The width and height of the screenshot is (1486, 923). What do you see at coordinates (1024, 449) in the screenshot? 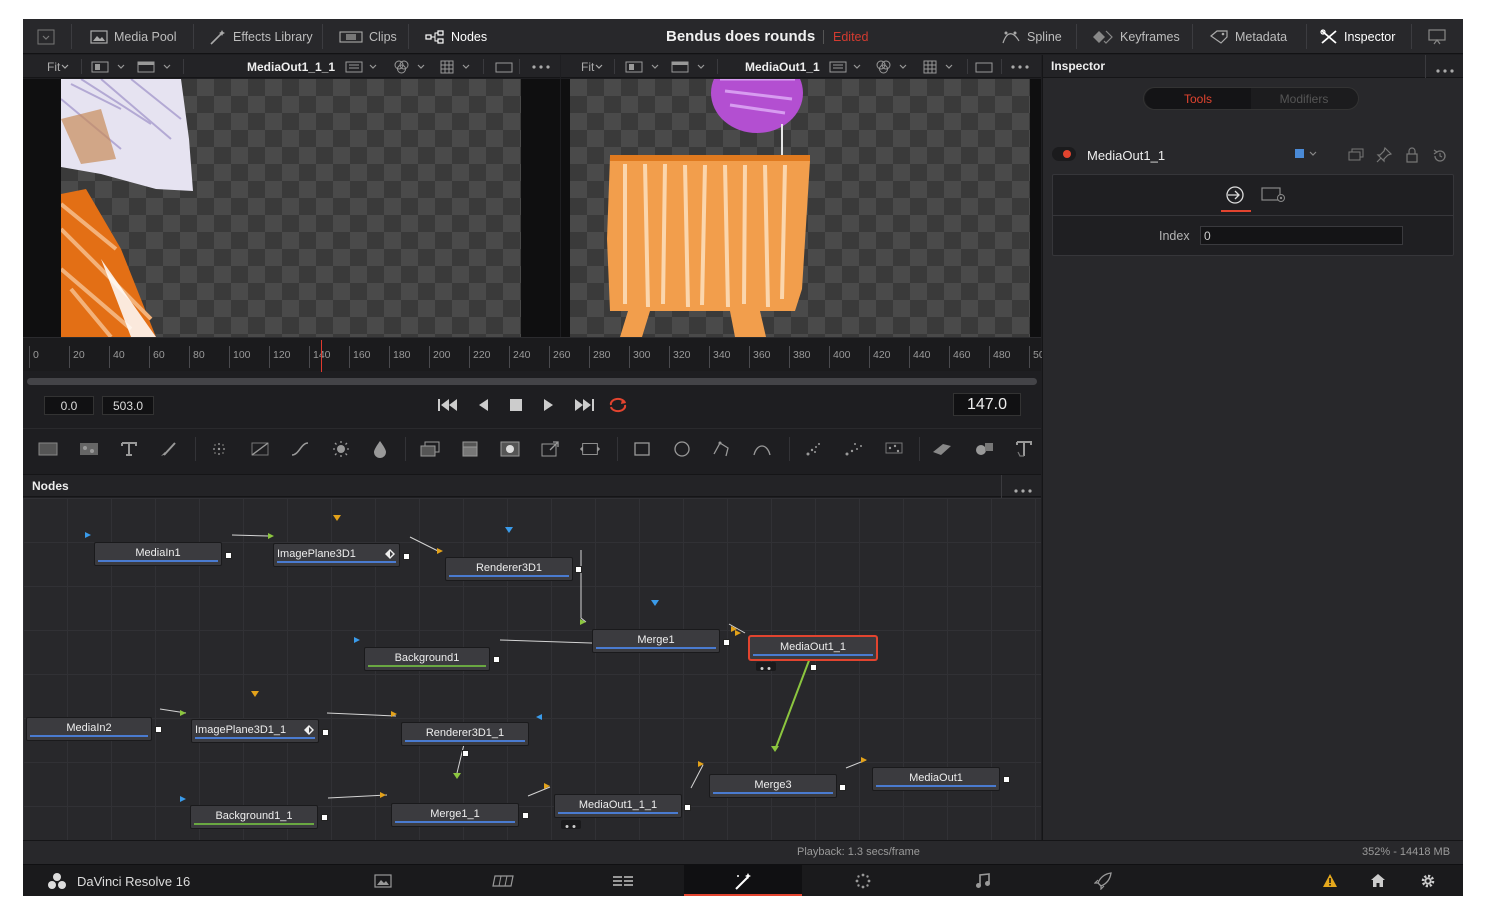
I see `text-3d-button` at bounding box center [1024, 449].